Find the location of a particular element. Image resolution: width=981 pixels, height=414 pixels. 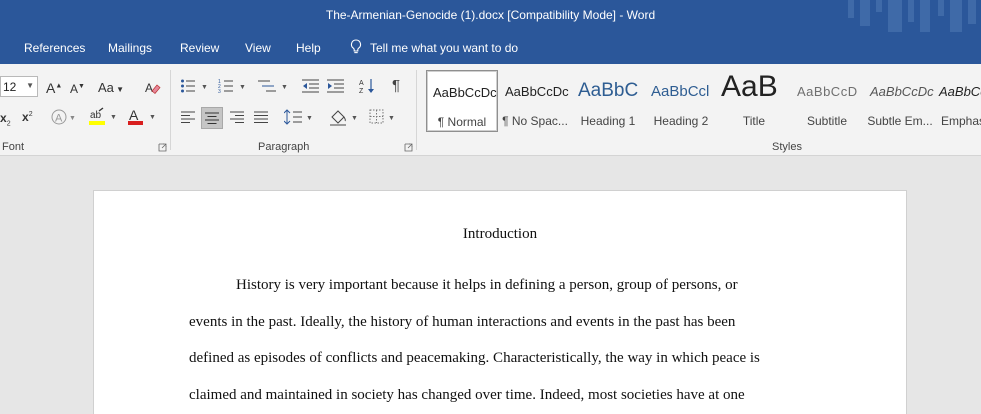

line-spacing-icon: ▼ is located at coordinates (298, 117).